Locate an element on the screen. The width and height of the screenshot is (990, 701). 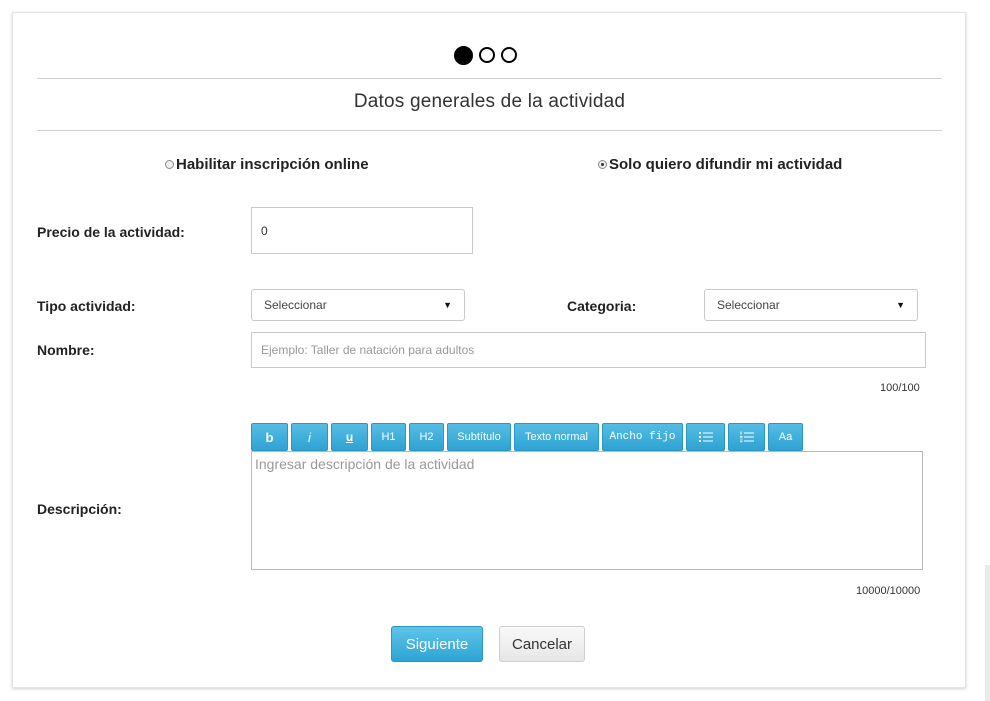
price-label: Precio de la actividad: is located at coordinates (111, 232).